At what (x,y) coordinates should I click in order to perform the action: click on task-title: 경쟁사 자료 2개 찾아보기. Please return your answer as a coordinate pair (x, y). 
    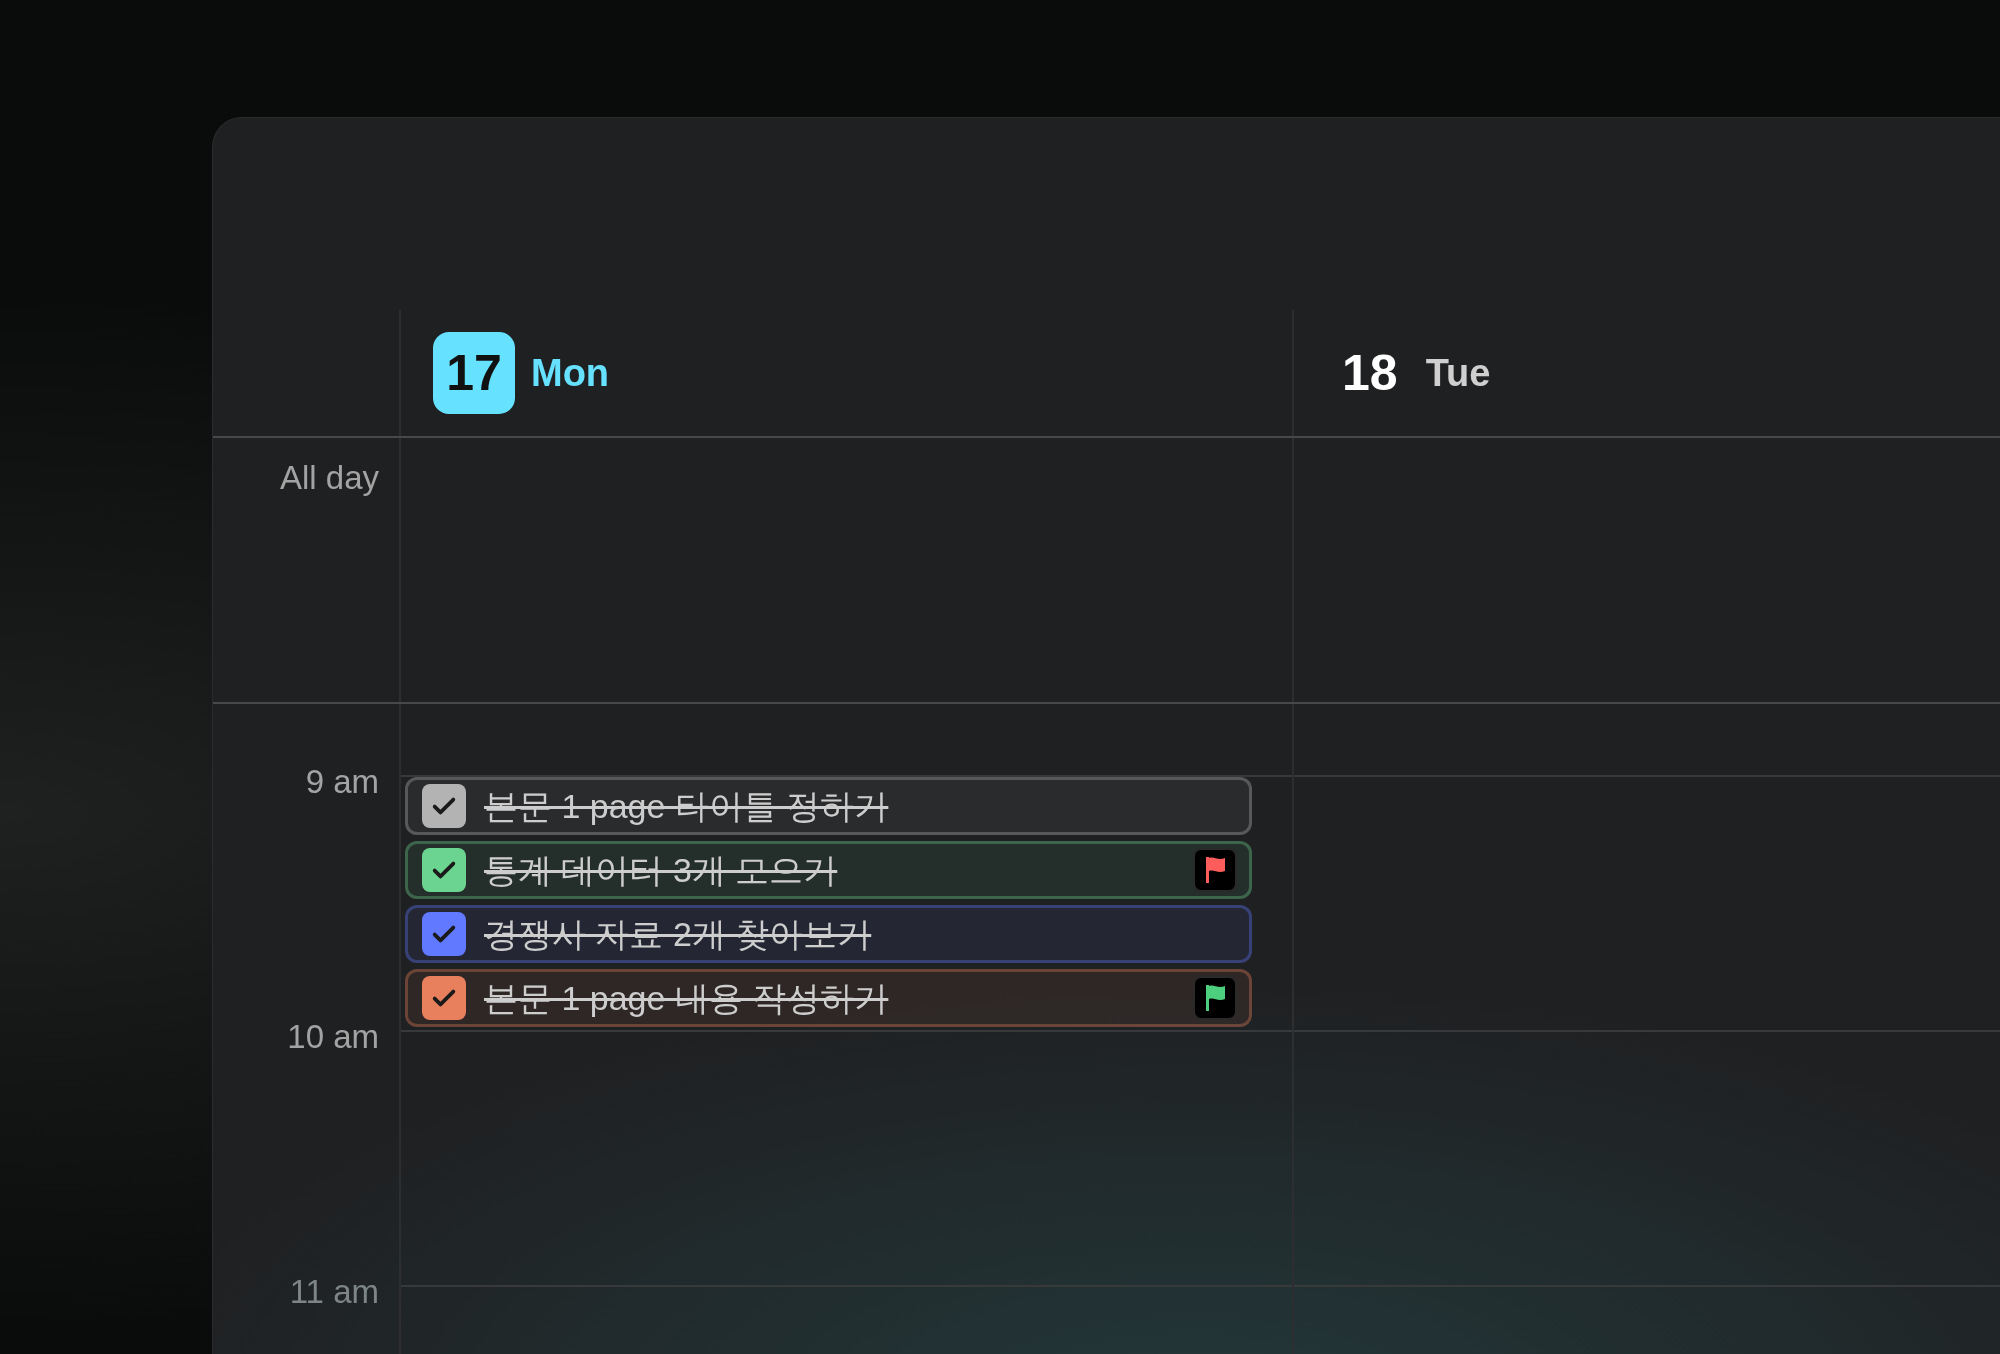
    Looking at the image, I should click on (678, 934).